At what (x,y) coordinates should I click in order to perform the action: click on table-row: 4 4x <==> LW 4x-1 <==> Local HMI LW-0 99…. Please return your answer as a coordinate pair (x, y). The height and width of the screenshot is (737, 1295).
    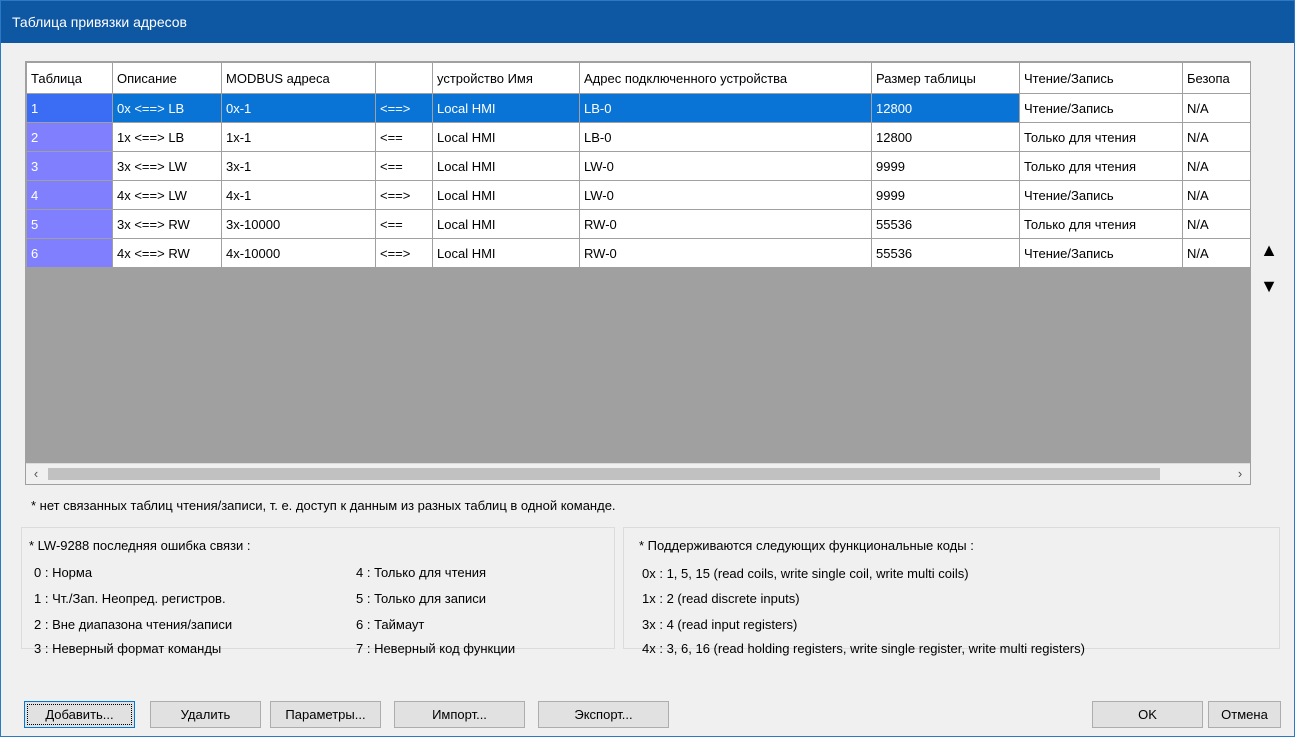
    Looking at the image, I should click on (638, 195).